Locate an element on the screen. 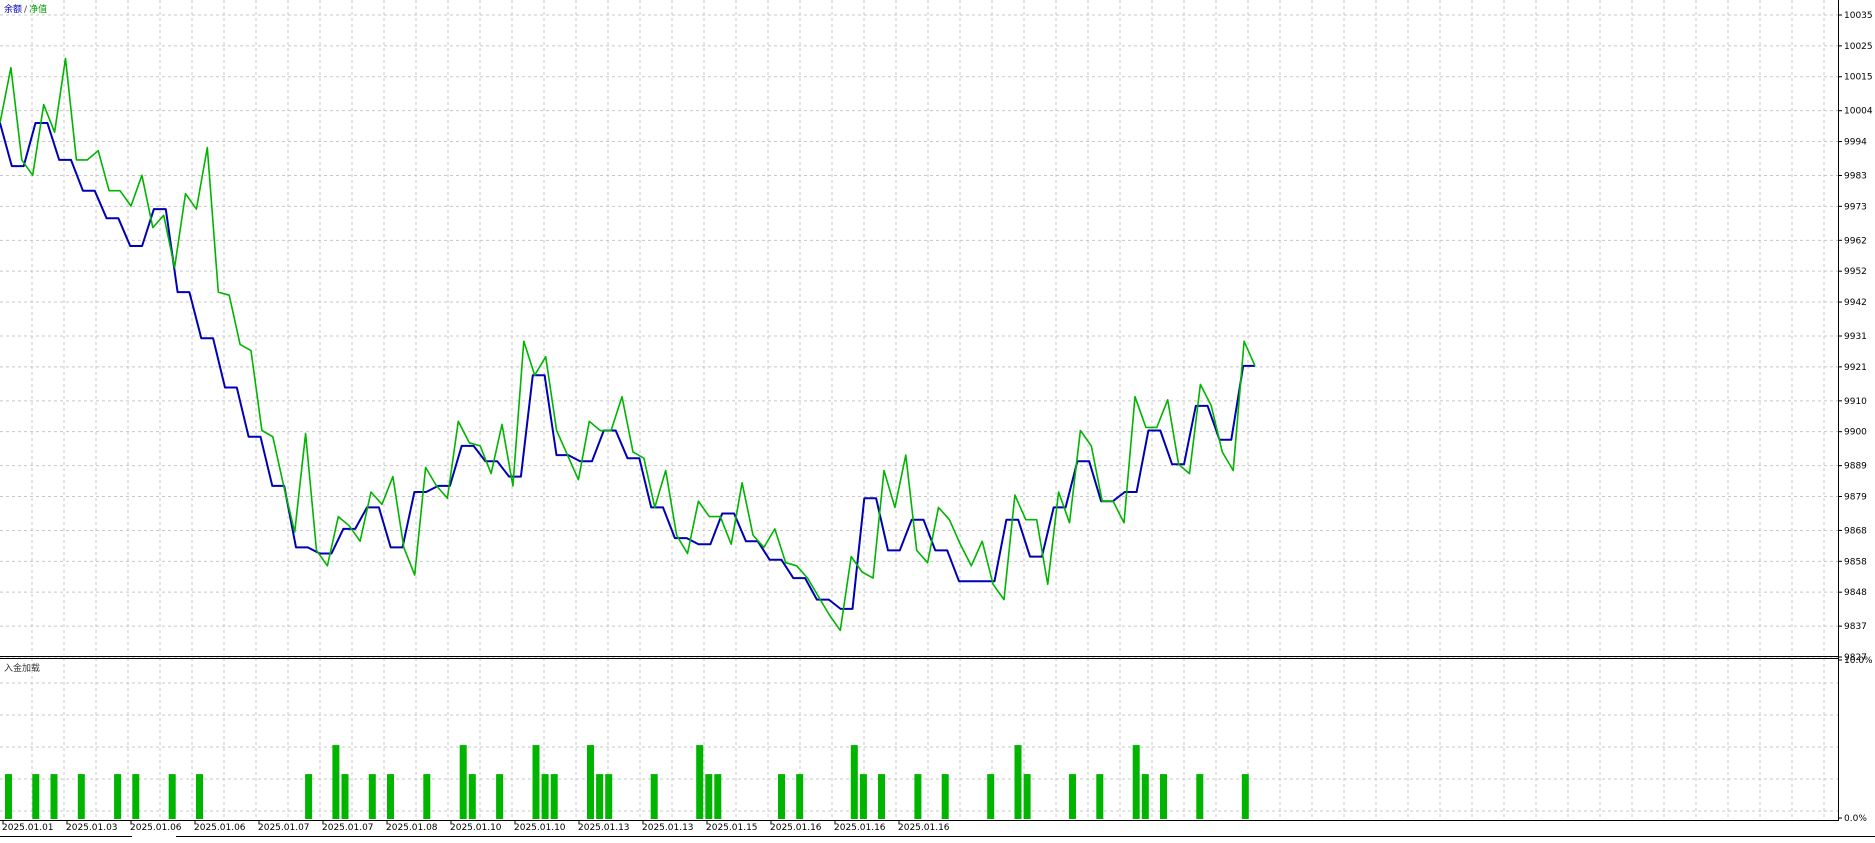 The height and width of the screenshot is (843, 1875). y-tick-label: 9889 is located at coordinates (1855, 467).